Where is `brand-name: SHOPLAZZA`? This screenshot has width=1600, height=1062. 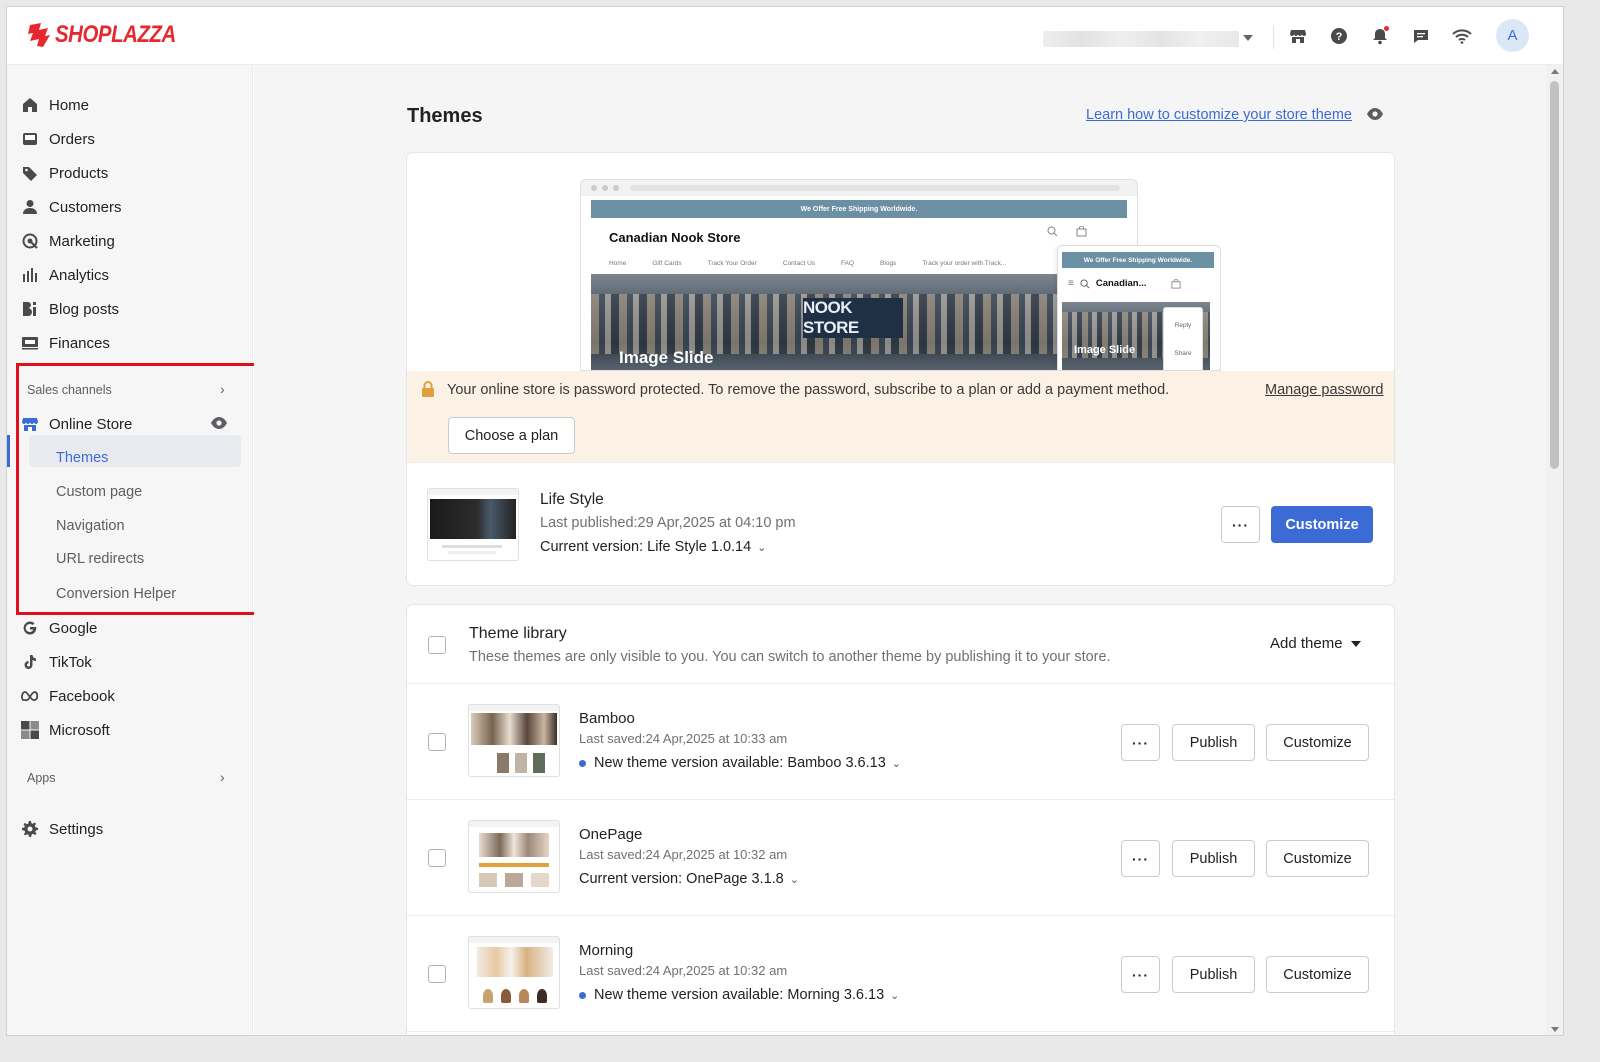 brand-name: SHOPLAZZA is located at coordinates (115, 34).